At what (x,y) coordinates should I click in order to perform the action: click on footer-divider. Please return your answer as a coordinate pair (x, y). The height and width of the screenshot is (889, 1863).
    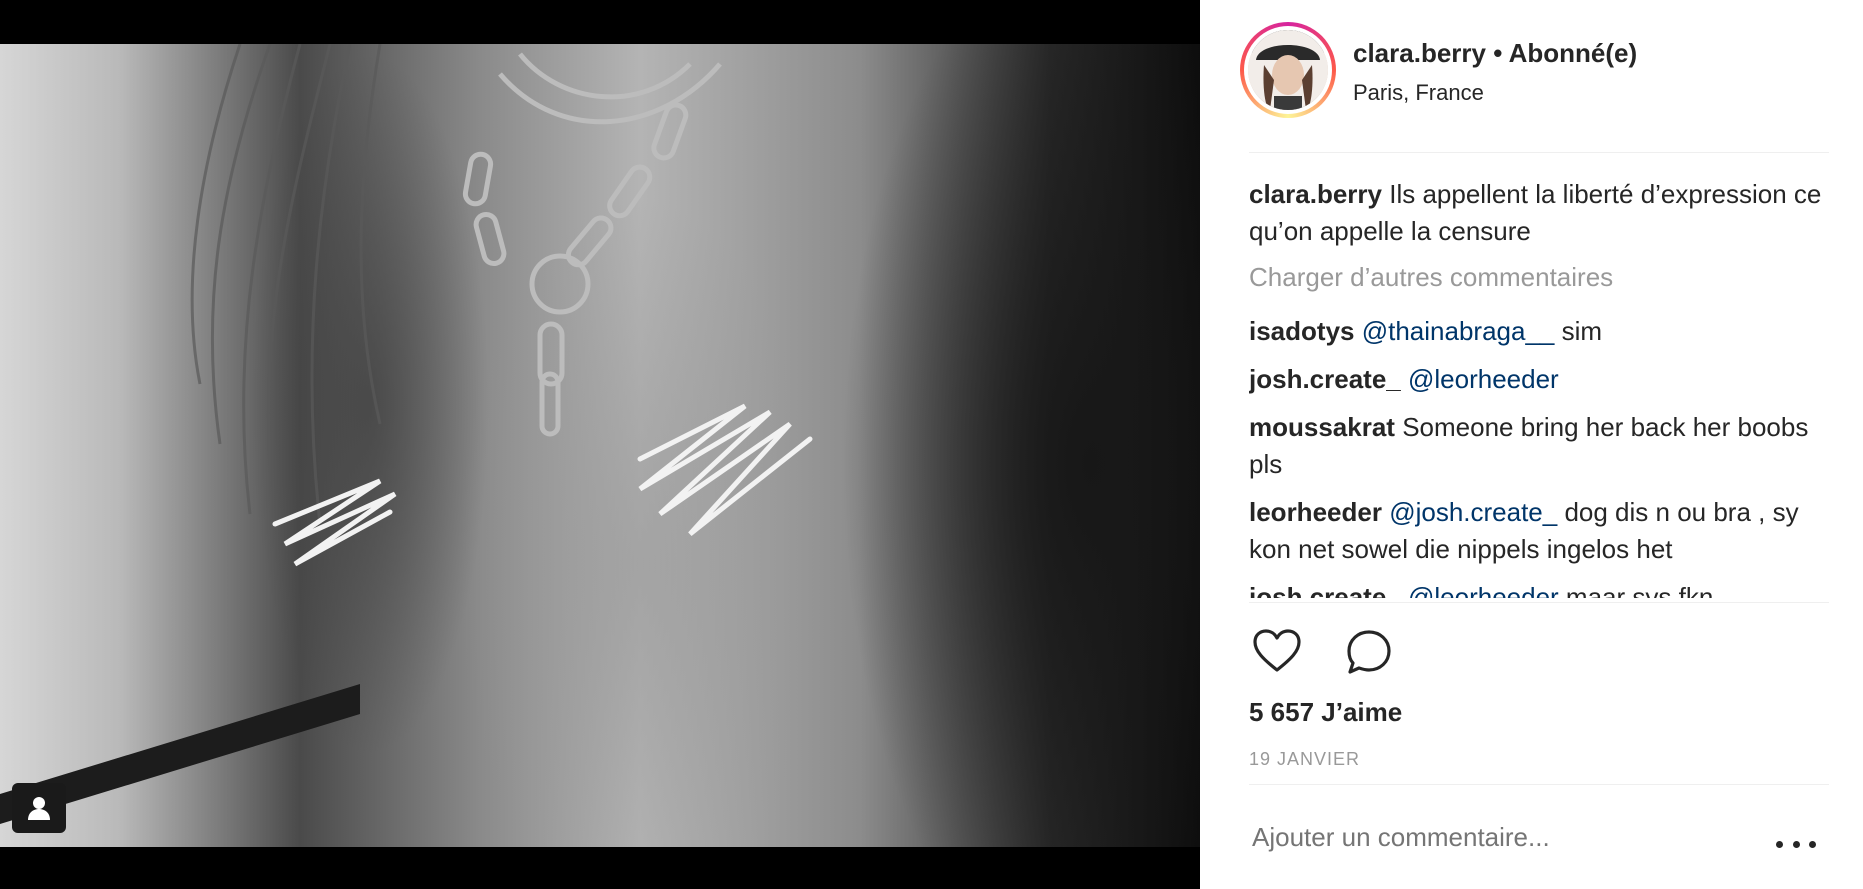
    Looking at the image, I should click on (1539, 784).